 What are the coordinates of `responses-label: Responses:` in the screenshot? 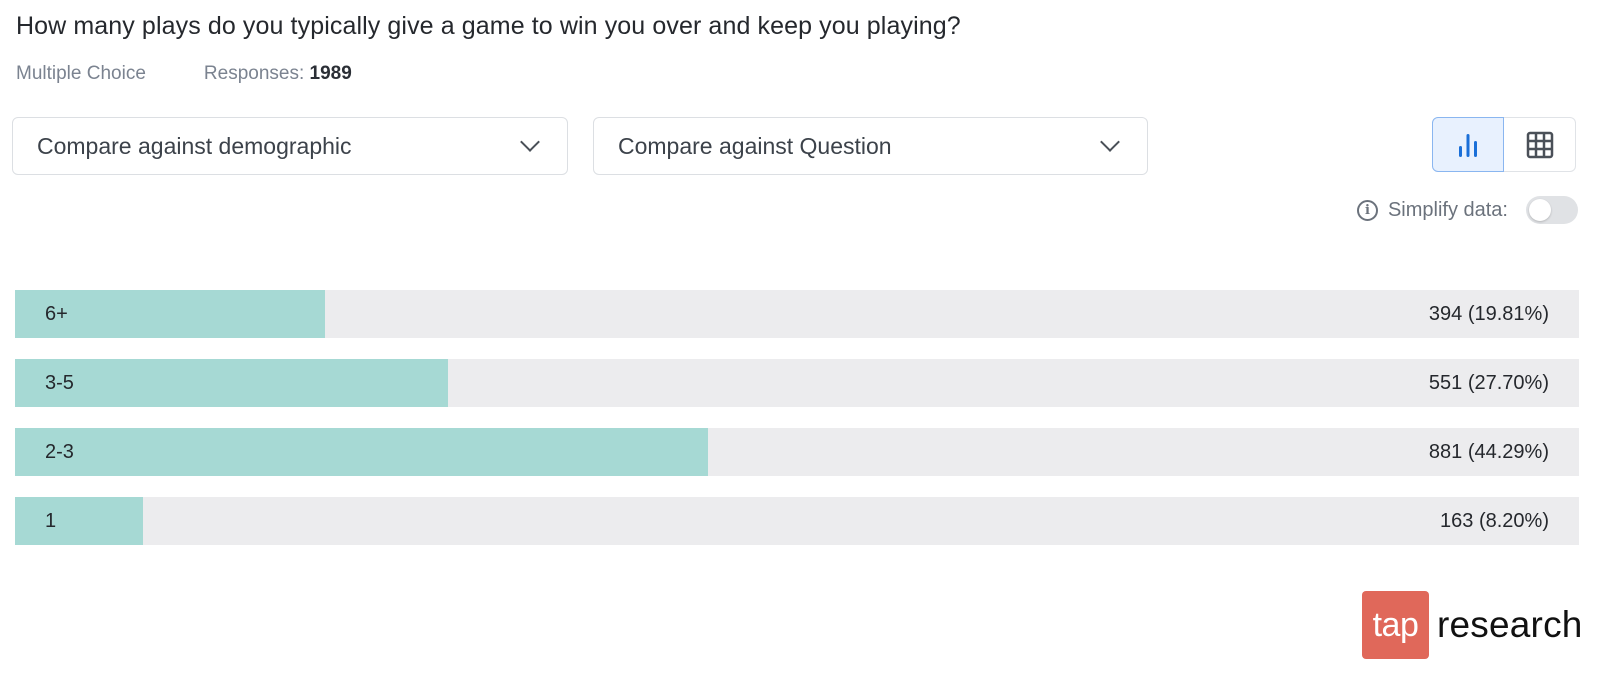 It's located at (254, 73).